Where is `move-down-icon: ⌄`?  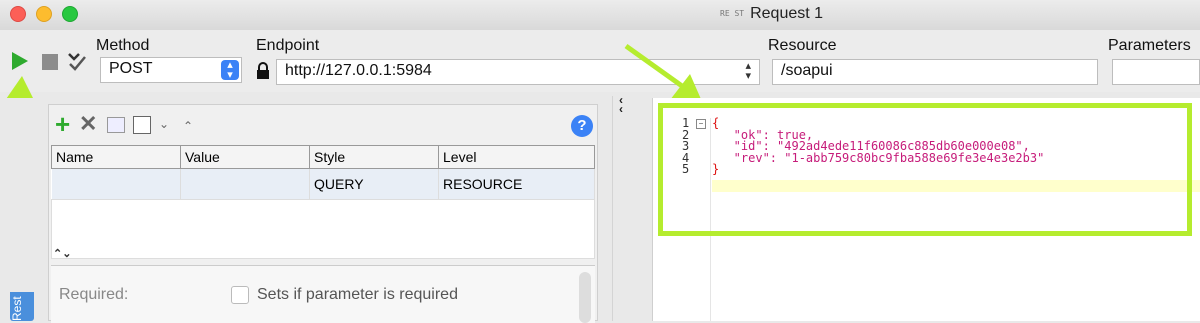 move-down-icon: ⌄ is located at coordinates (164, 124).